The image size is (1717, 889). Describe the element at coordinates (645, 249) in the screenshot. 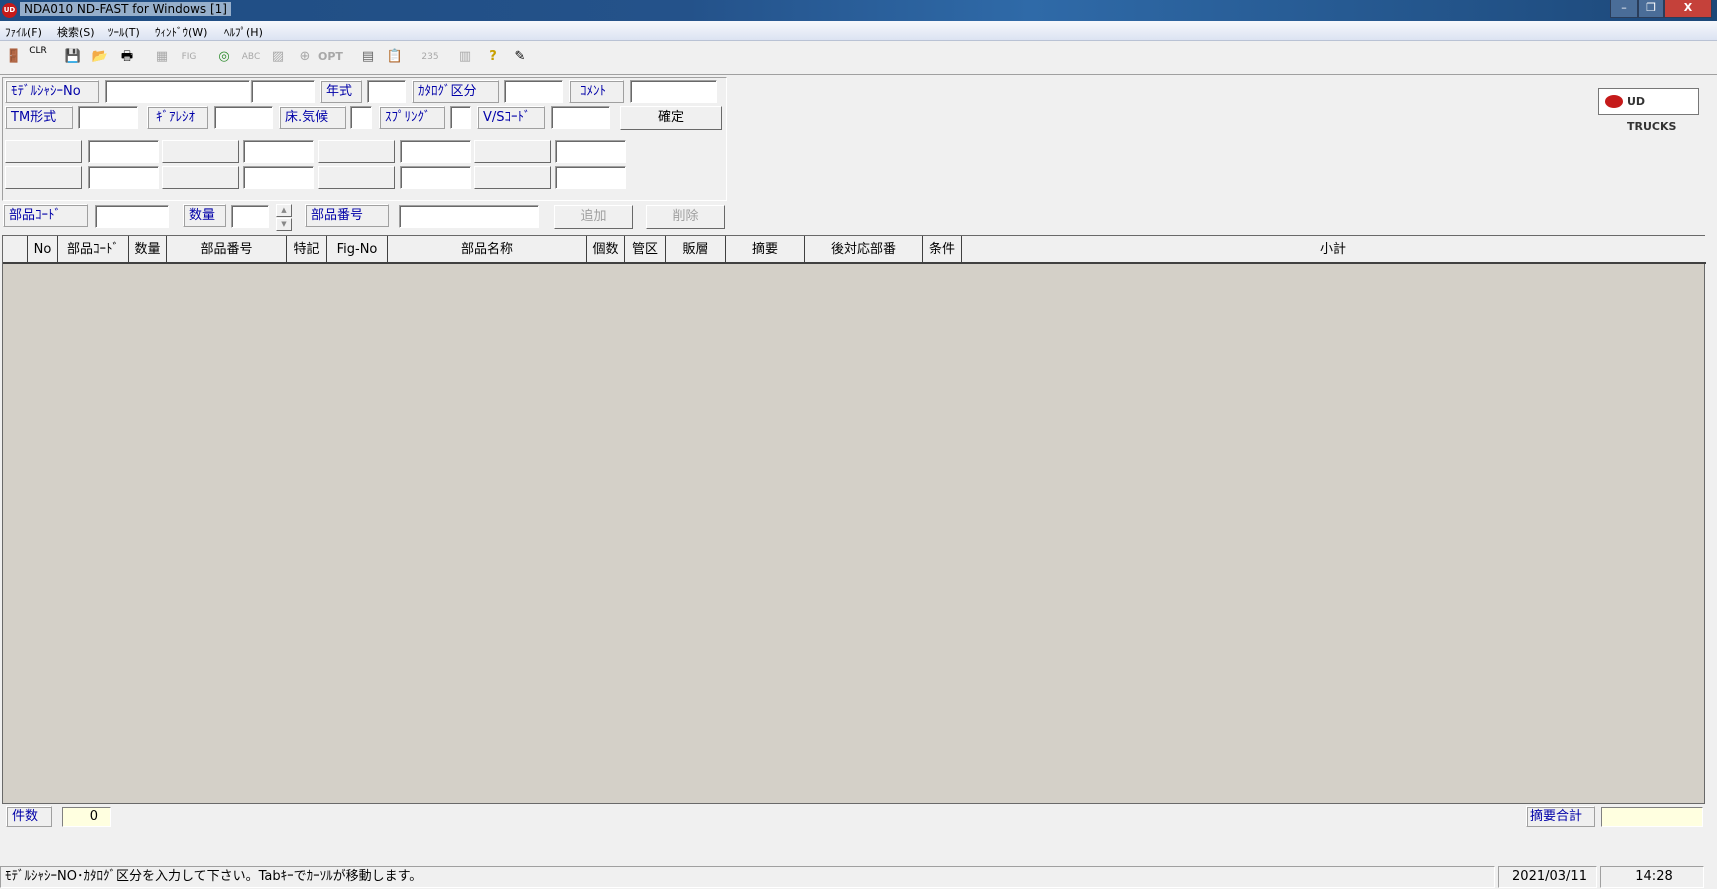

I see `col-header-district: 管区` at that location.